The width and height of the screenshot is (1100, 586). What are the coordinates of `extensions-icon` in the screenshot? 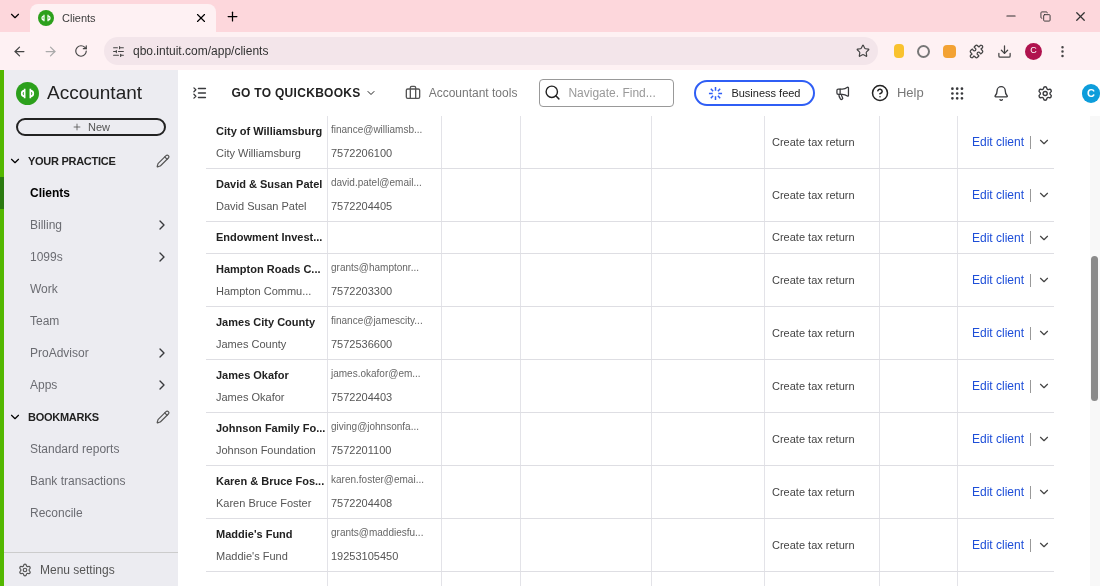 It's located at (976, 51).